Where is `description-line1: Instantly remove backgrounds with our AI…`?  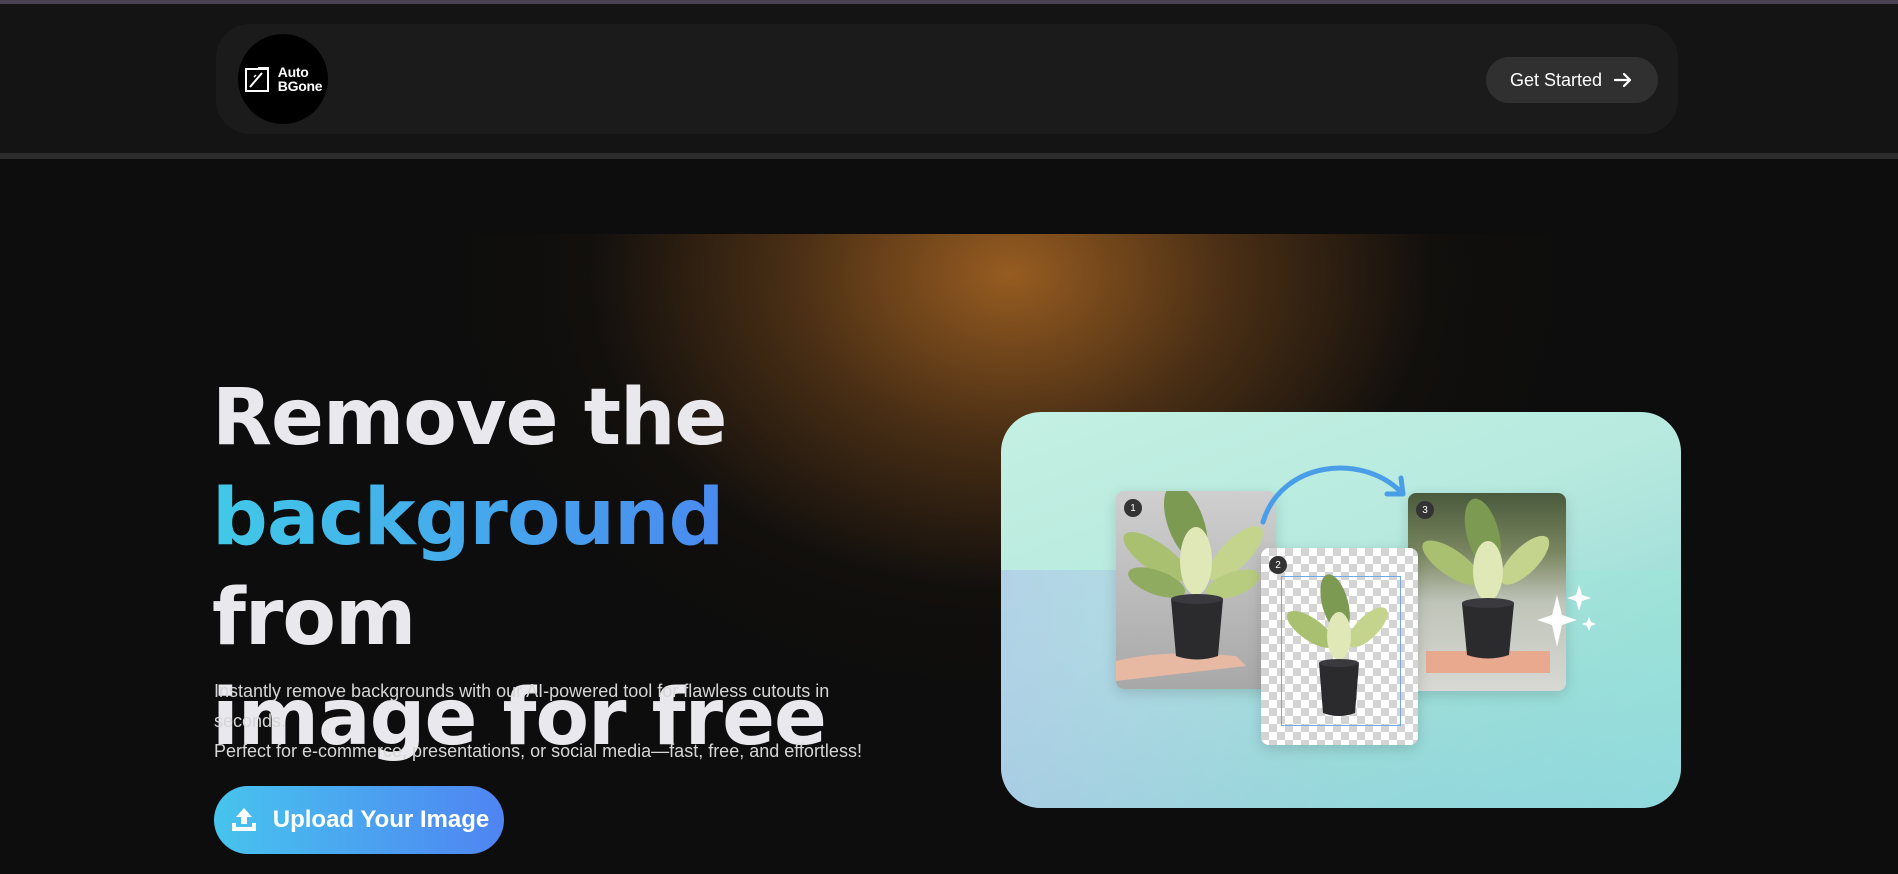
description-line1: Instantly remove backgrounds with our AI… is located at coordinates (522, 706).